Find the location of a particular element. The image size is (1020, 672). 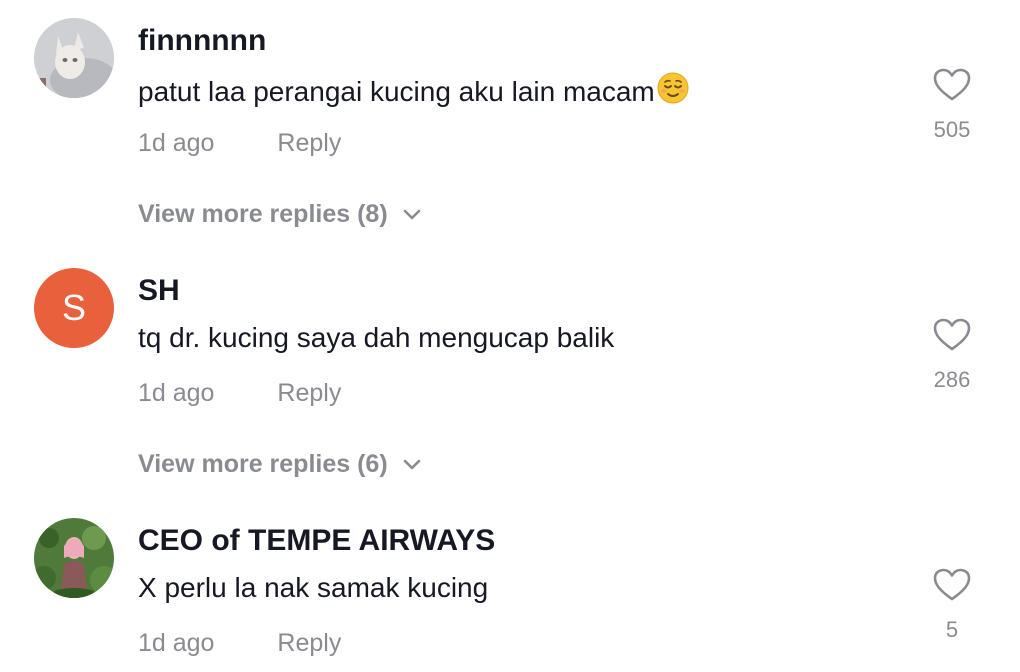

comment-text: tq dr. kucing saya dah mengucap balik is located at coordinates (376, 338).